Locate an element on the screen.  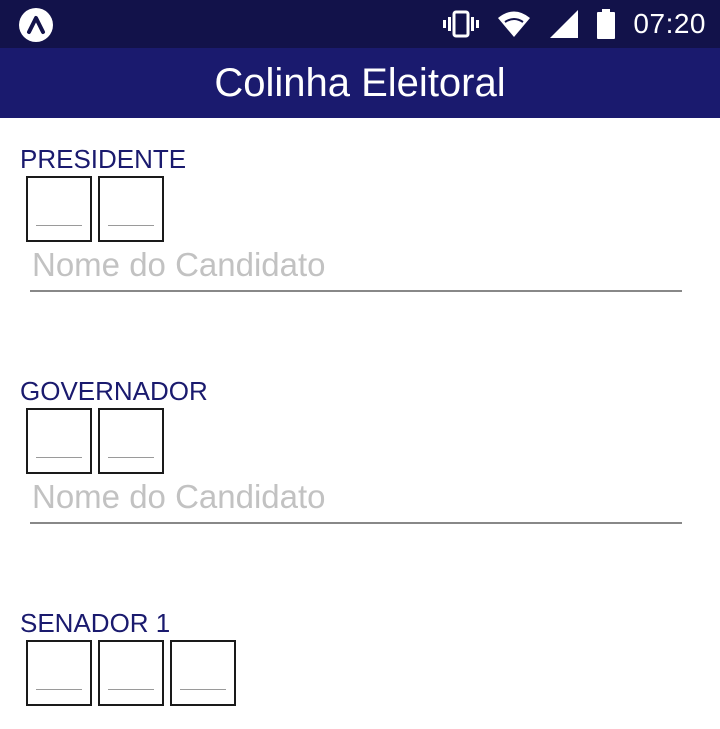
section-label-governador: GOVERNADOR is located at coordinates (114, 391).